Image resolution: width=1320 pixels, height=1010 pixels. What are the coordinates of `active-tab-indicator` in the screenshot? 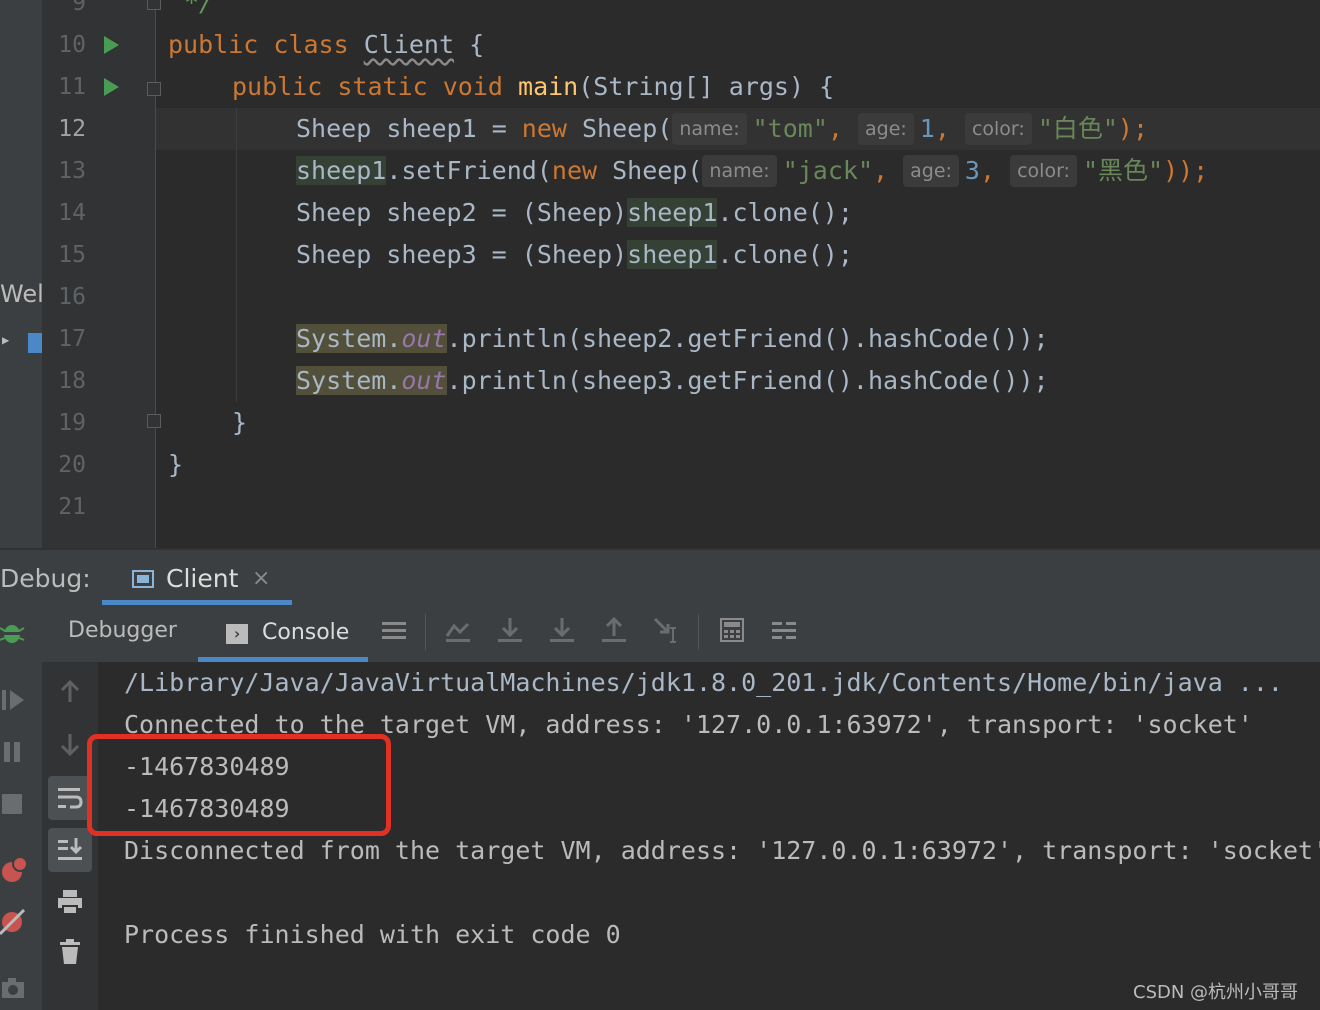 It's located at (197, 602).